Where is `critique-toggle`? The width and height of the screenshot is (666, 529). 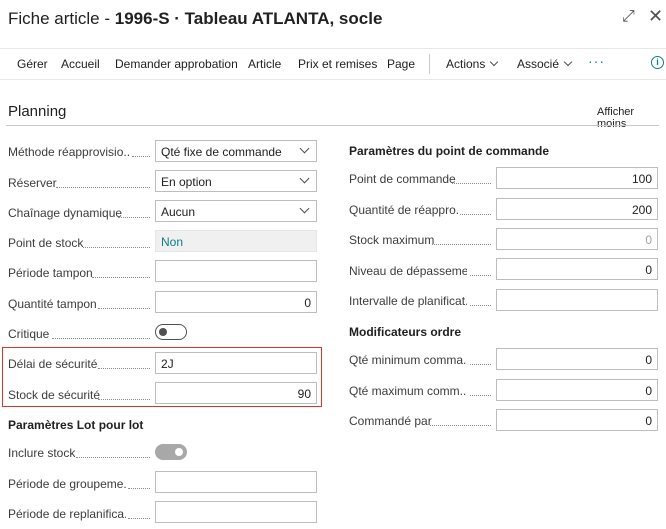
critique-toggle is located at coordinates (171, 332).